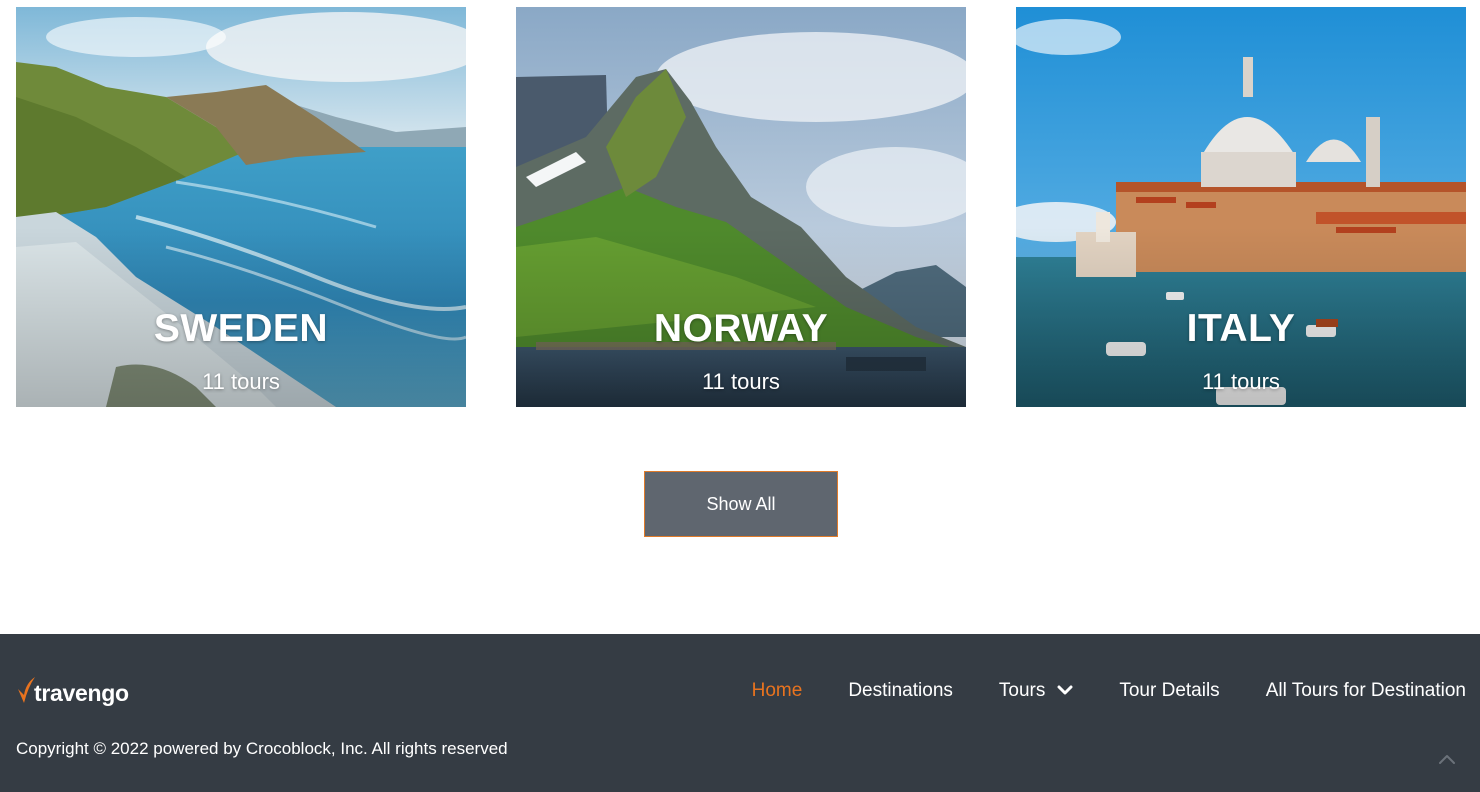  I want to click on destination-title: ITALY, so click(1241, 328).